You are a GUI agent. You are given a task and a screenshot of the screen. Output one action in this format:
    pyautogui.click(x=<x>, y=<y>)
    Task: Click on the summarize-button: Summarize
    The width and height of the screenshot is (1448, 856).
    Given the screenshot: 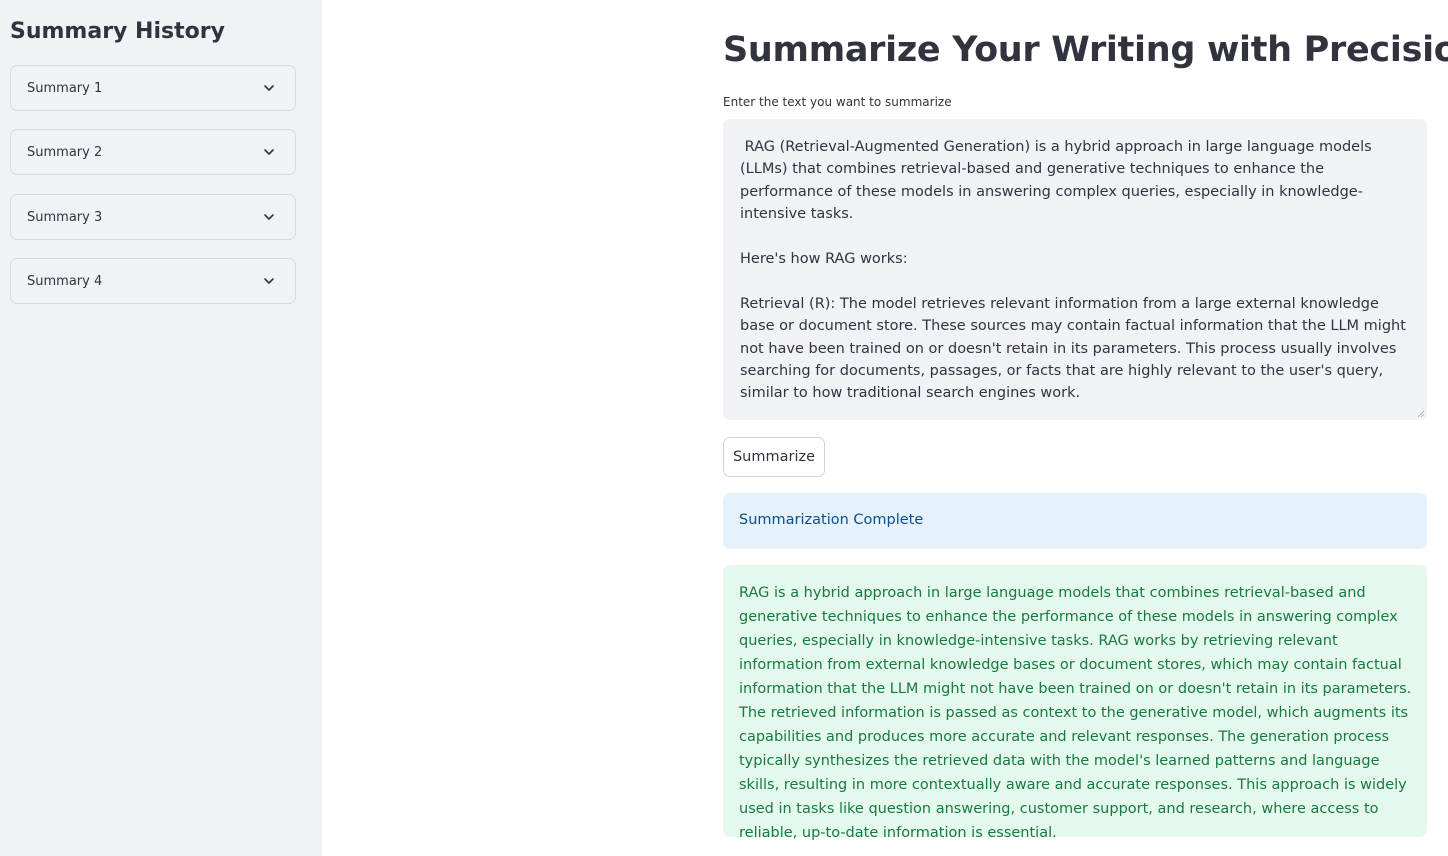 What is the action you would take?
    pyautogui.click(x=774, y=457)
    